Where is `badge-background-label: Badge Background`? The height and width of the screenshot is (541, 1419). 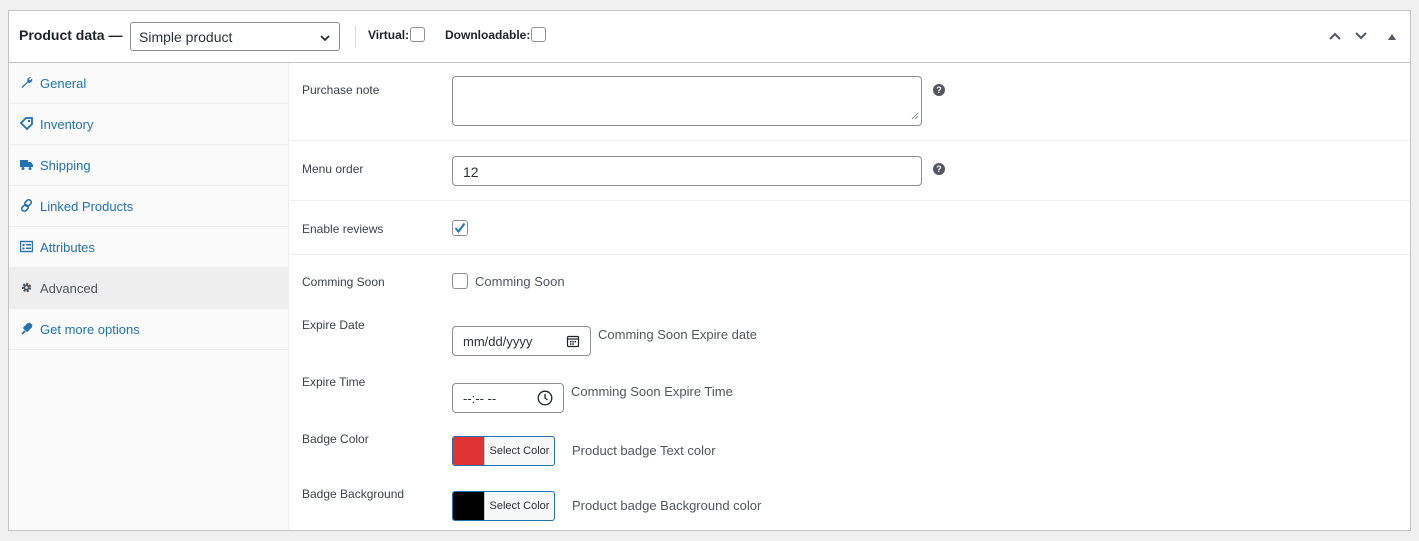
badge-background-label: Badge Background is located at coordinates (353, 494).